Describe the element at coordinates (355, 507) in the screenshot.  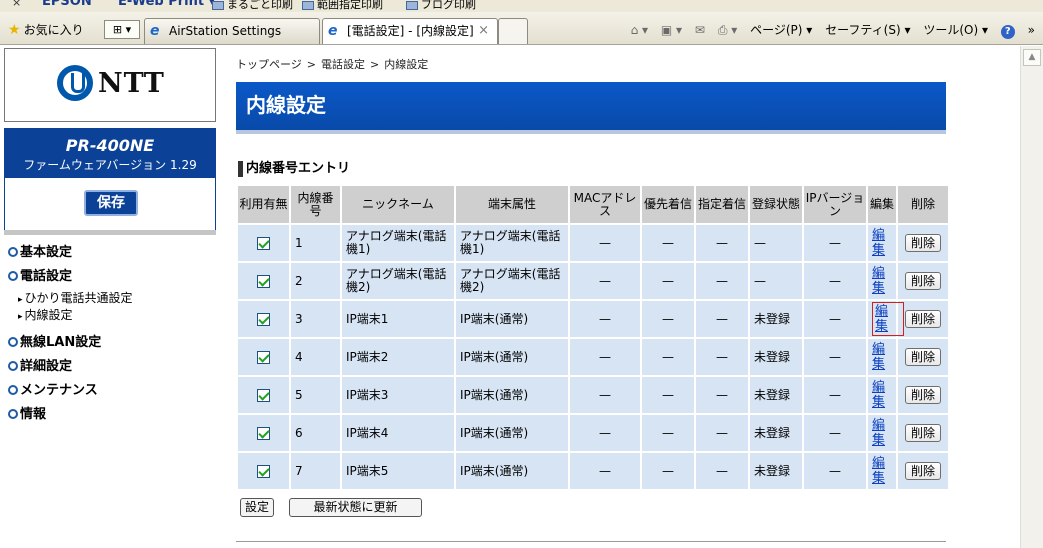
I see `refresh-button: 最新状態に更新` at that location.